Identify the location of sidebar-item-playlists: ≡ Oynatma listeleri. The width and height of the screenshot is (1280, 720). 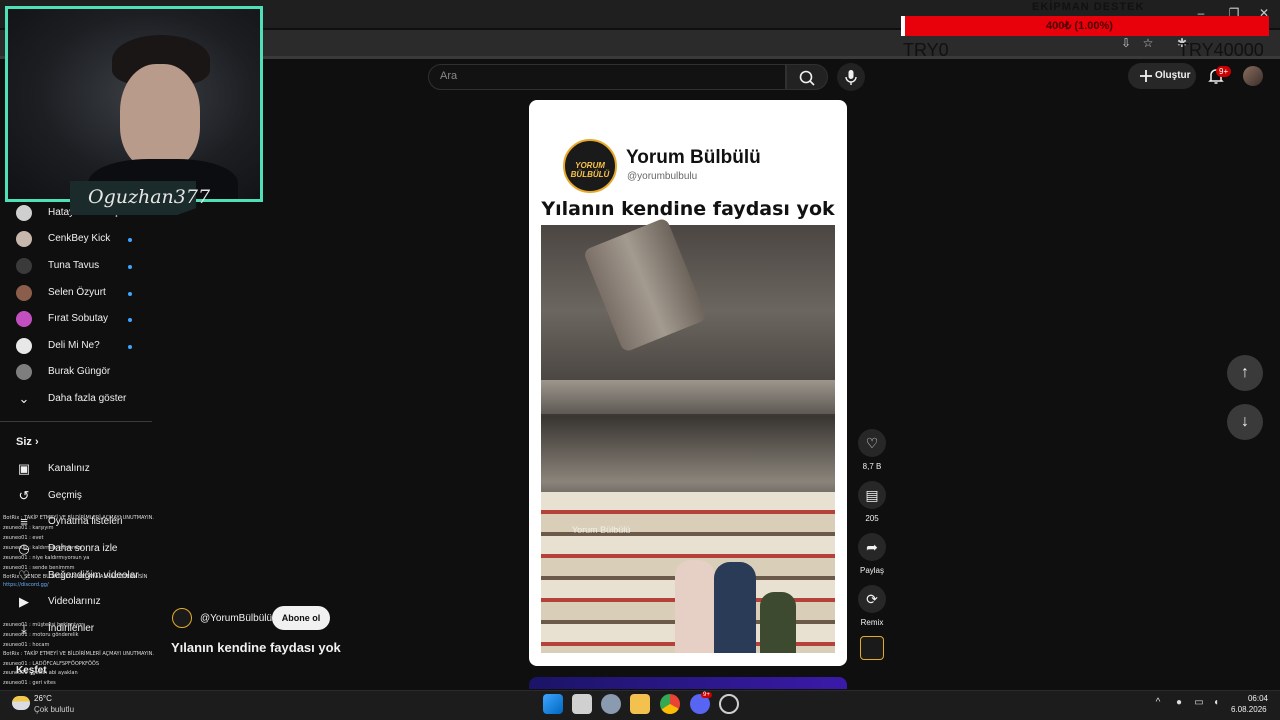
(76, 522).